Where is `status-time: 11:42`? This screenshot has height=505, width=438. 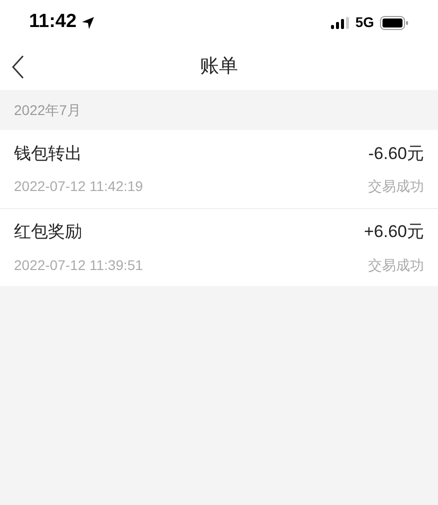 status-time: 11:42 is located at coordinates (53, 22).